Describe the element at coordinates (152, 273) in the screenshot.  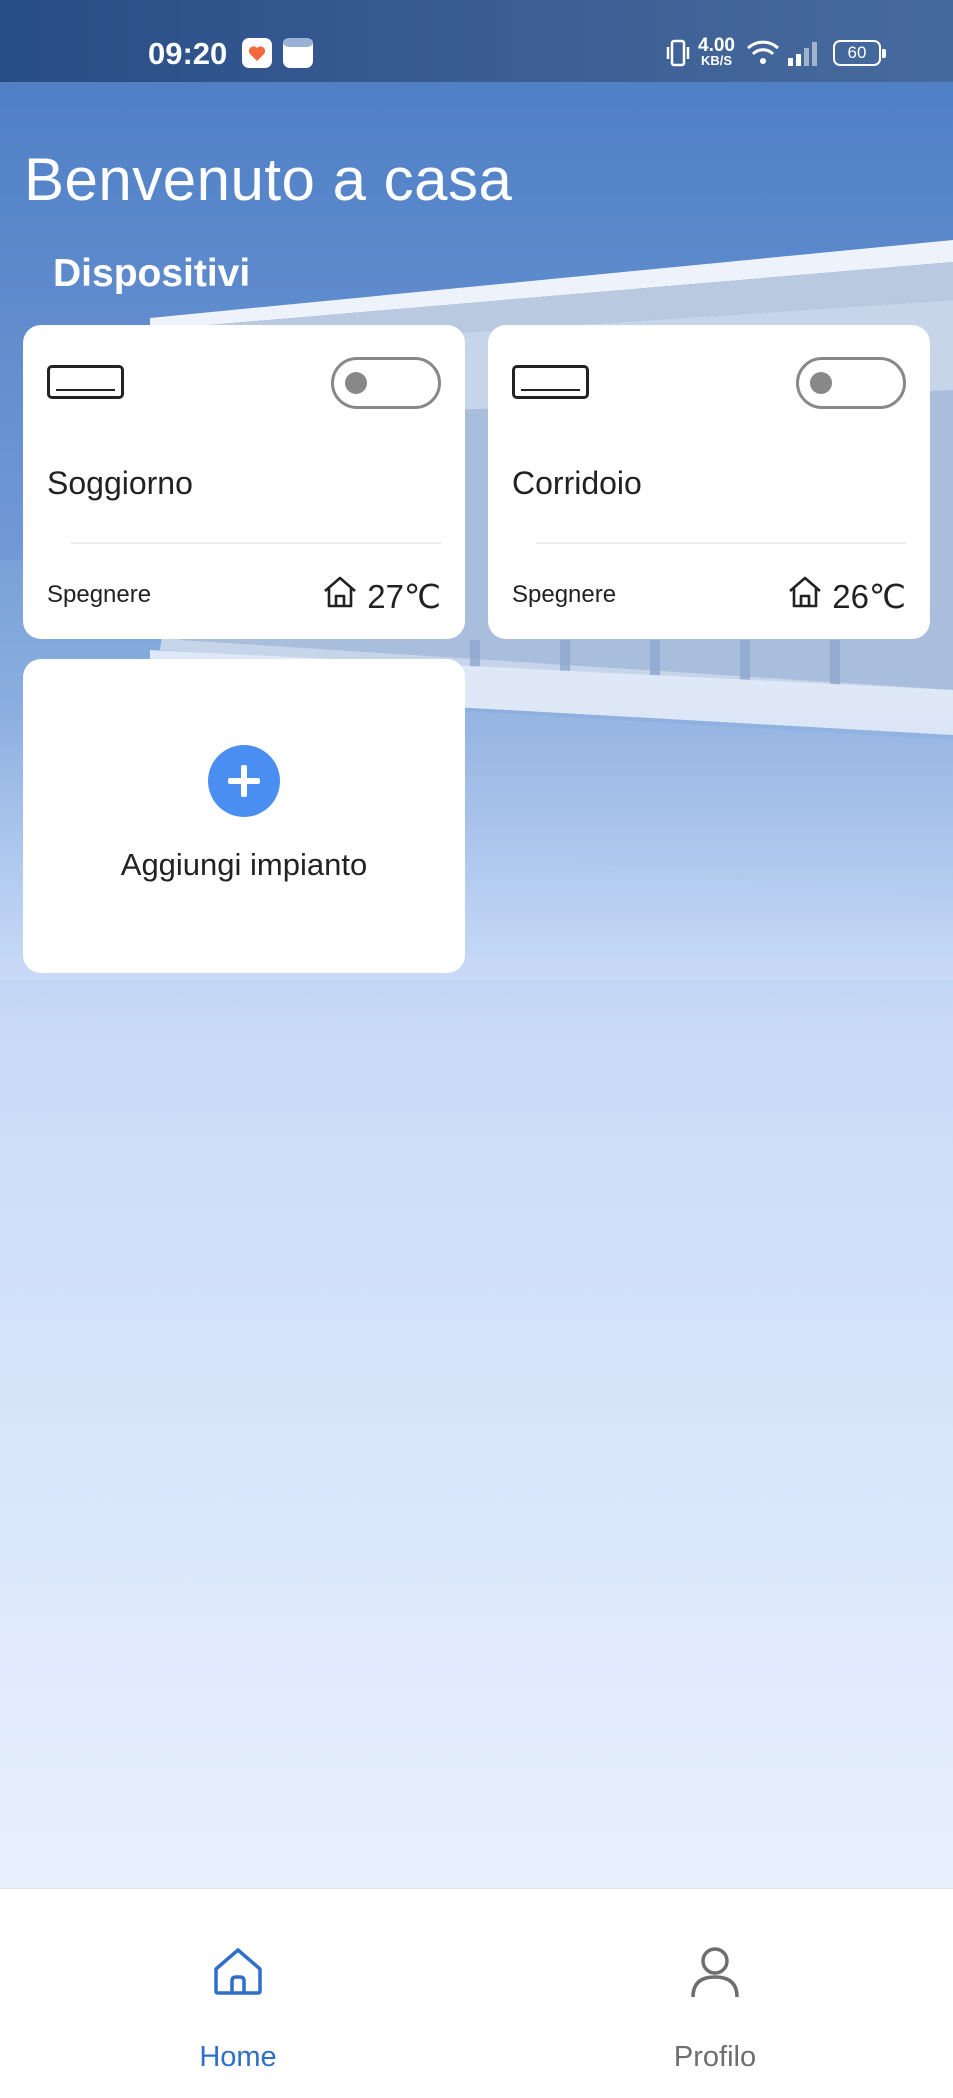
I see `devices-section-title: Dispositivi` at that location.